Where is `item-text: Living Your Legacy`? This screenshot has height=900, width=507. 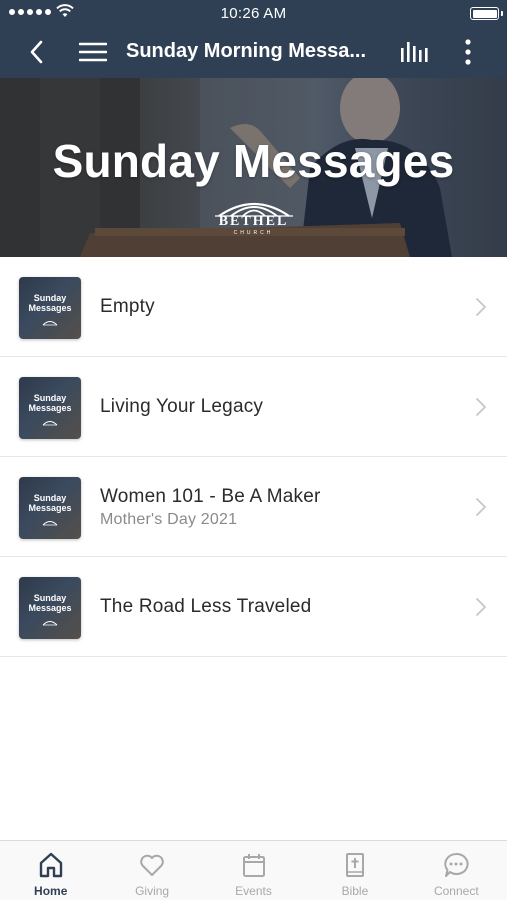 item-text: Living Your Legacy is located at coordinates (181, 407).